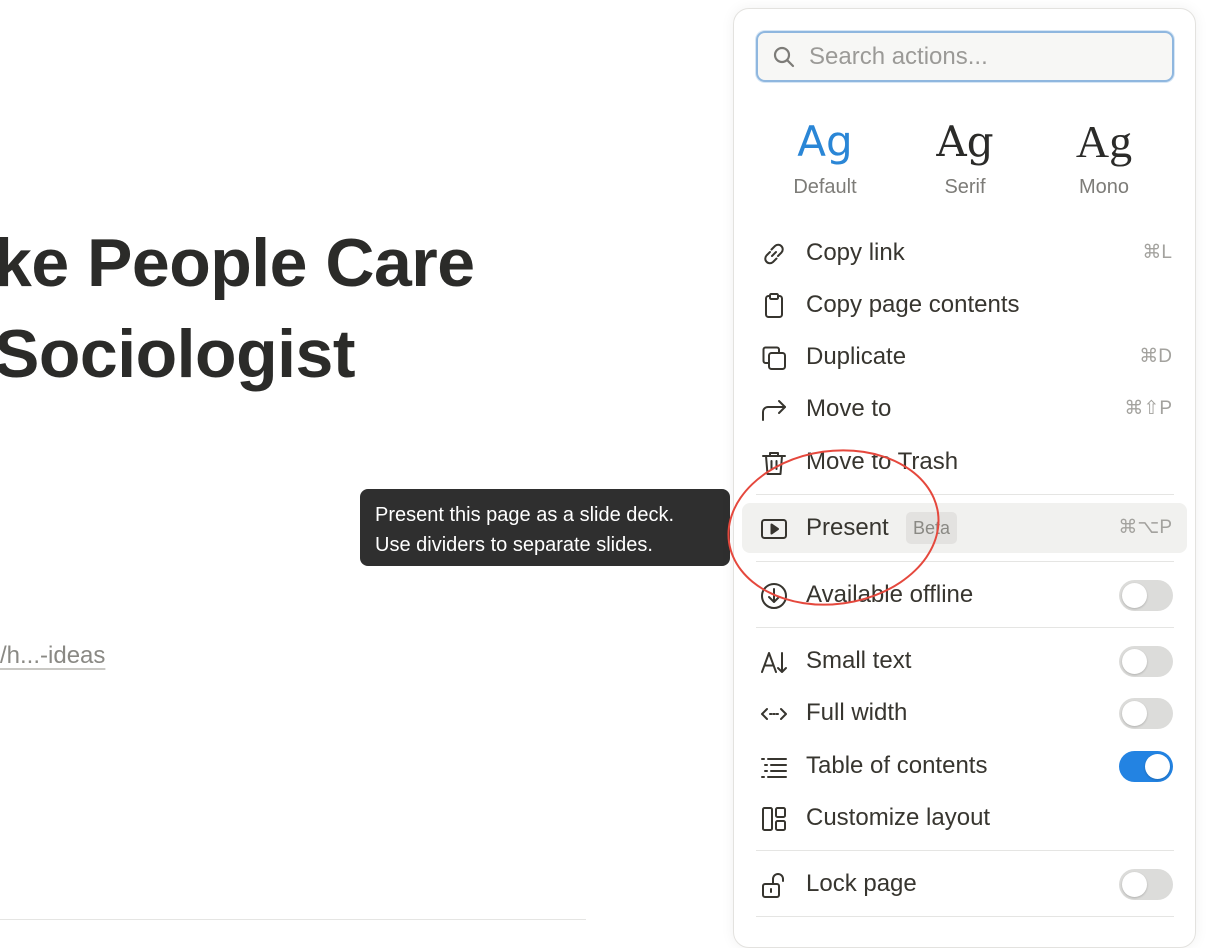 The width and height of the screenshot is (1216, 948). I want to click on menu-item-copy-page-contents: Copy page contents, so click(964, 305).